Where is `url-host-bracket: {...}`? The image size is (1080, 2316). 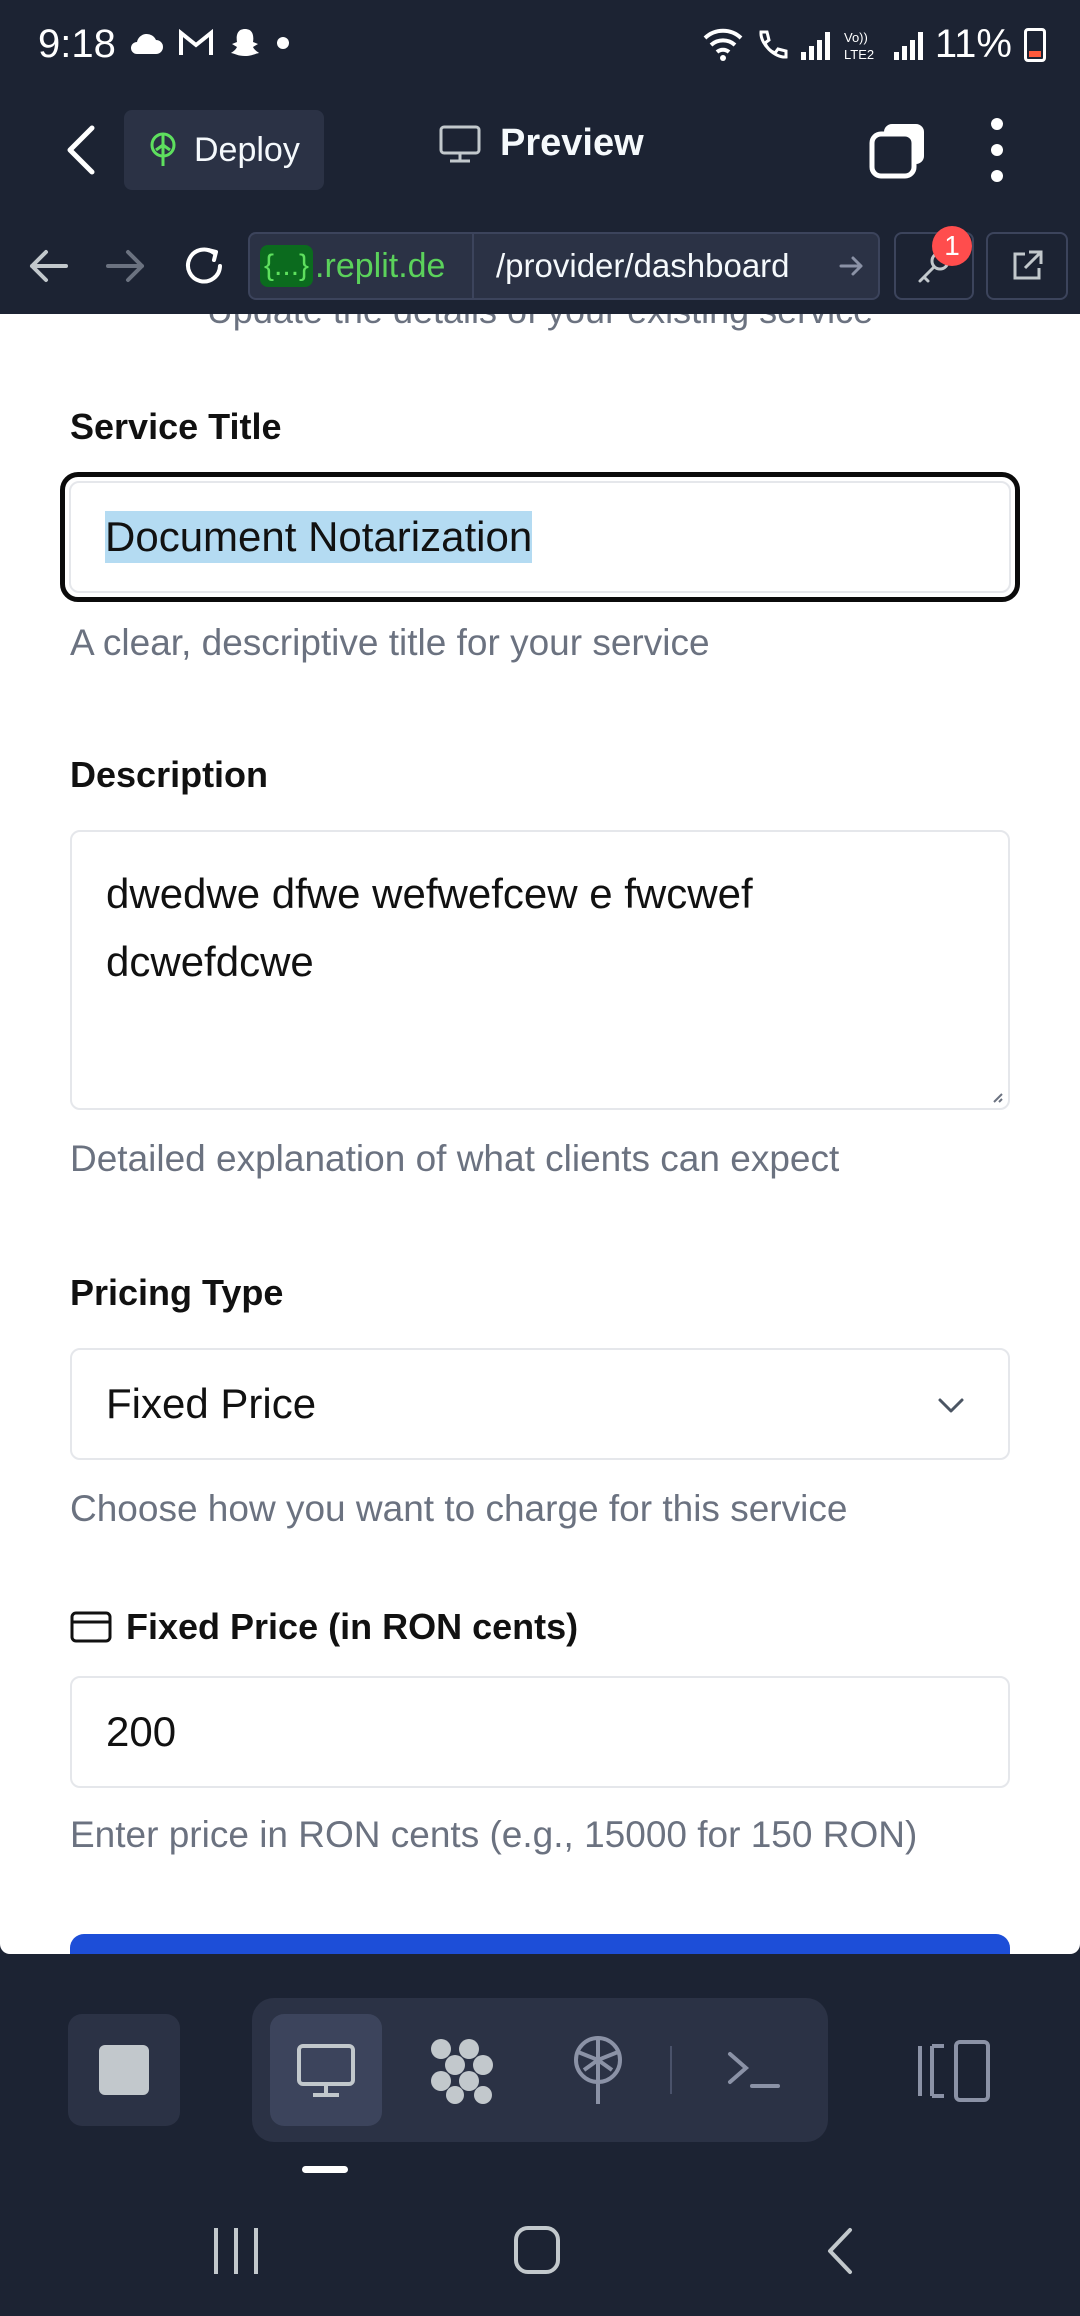 url-host-bracket: {...} is located at coordinates (287, 266).